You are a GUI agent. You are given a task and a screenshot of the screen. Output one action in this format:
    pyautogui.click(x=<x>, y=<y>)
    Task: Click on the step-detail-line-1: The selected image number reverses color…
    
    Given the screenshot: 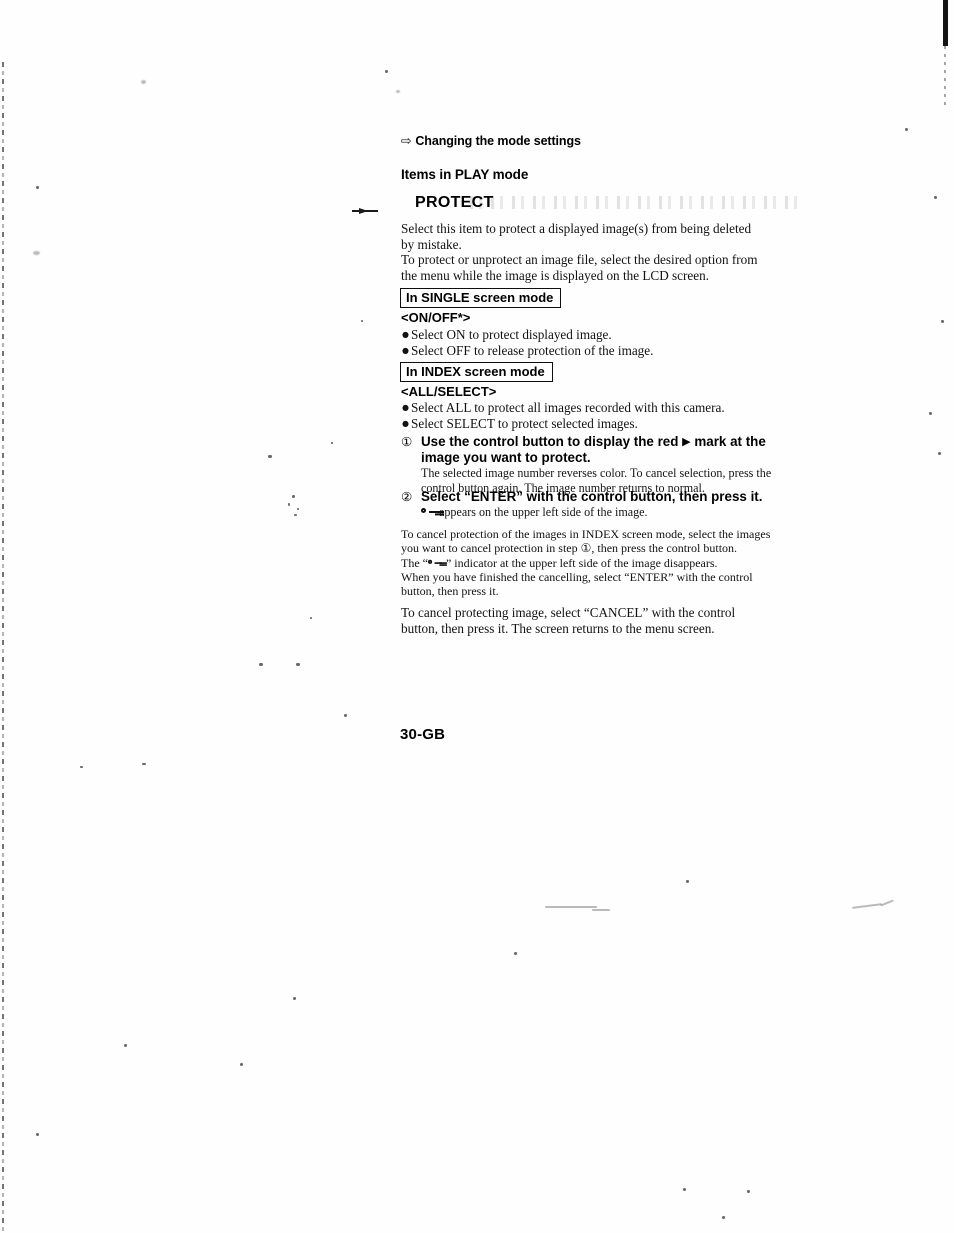 What is the action you would take?
    pyautogui.click(x=587, y=473)
    